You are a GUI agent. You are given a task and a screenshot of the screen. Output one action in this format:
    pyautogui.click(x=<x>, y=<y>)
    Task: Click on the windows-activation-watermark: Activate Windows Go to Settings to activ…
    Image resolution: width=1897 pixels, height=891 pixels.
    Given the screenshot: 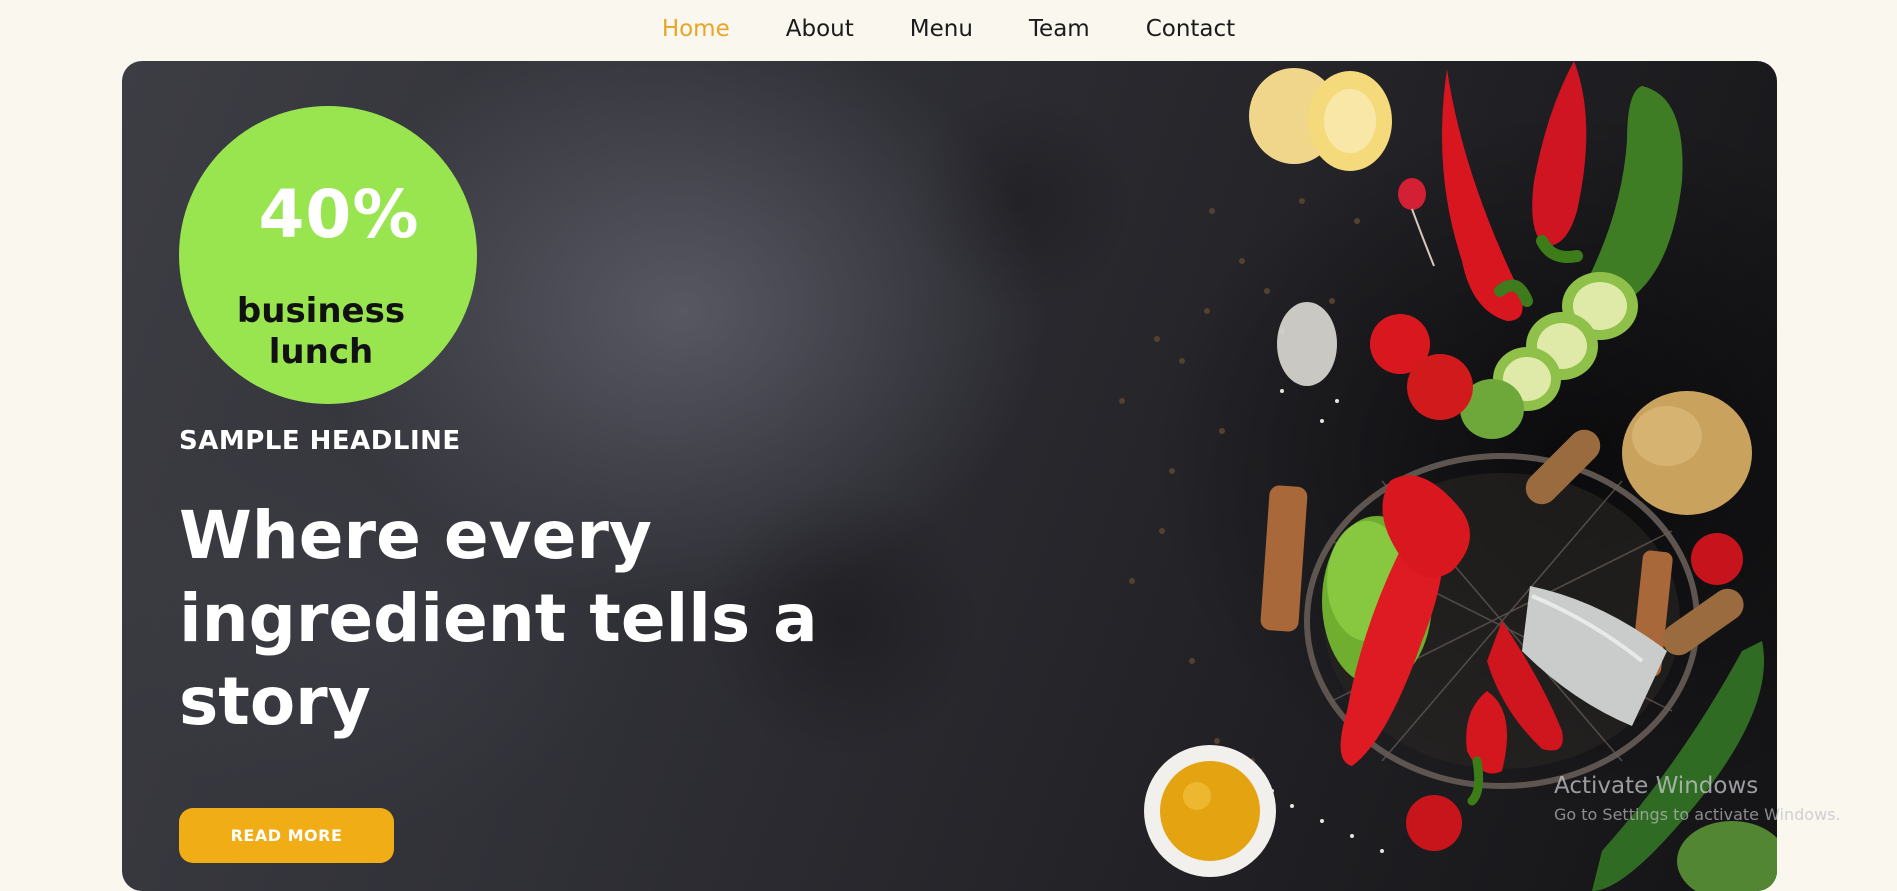 What is the action you would take?
    pyautogui.click(x=1697, y=798)
    